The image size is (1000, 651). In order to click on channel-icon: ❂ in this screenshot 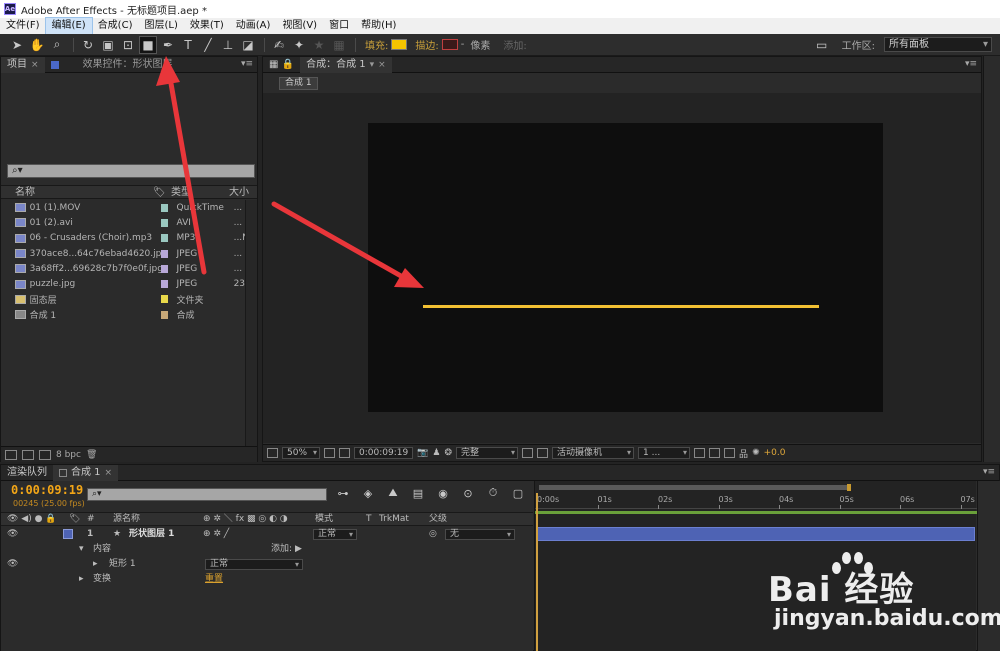, I will do `click(449, 453)`.